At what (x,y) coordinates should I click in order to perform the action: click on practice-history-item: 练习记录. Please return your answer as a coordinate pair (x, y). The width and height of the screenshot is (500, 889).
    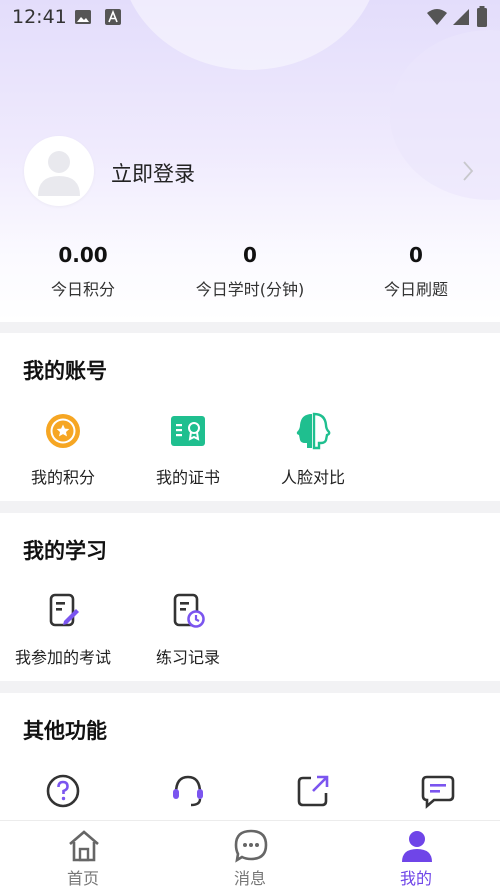
    Looking at the image, I should click on (188, 631).